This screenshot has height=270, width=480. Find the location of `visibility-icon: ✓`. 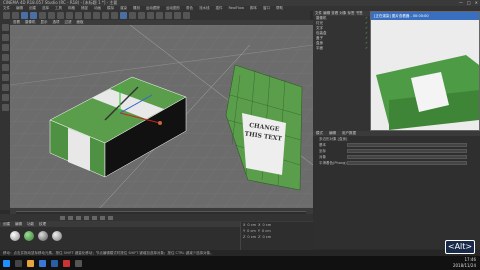

visibility-icon: ✓ is located at coordinates (366, 48).